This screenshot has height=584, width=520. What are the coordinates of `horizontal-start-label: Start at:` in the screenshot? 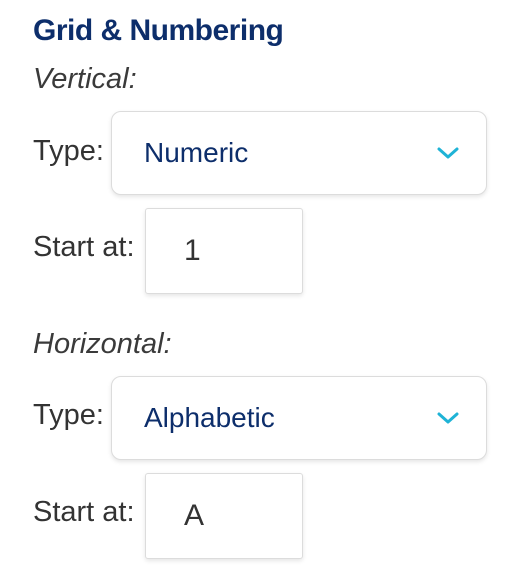 It's located at (84, 512).